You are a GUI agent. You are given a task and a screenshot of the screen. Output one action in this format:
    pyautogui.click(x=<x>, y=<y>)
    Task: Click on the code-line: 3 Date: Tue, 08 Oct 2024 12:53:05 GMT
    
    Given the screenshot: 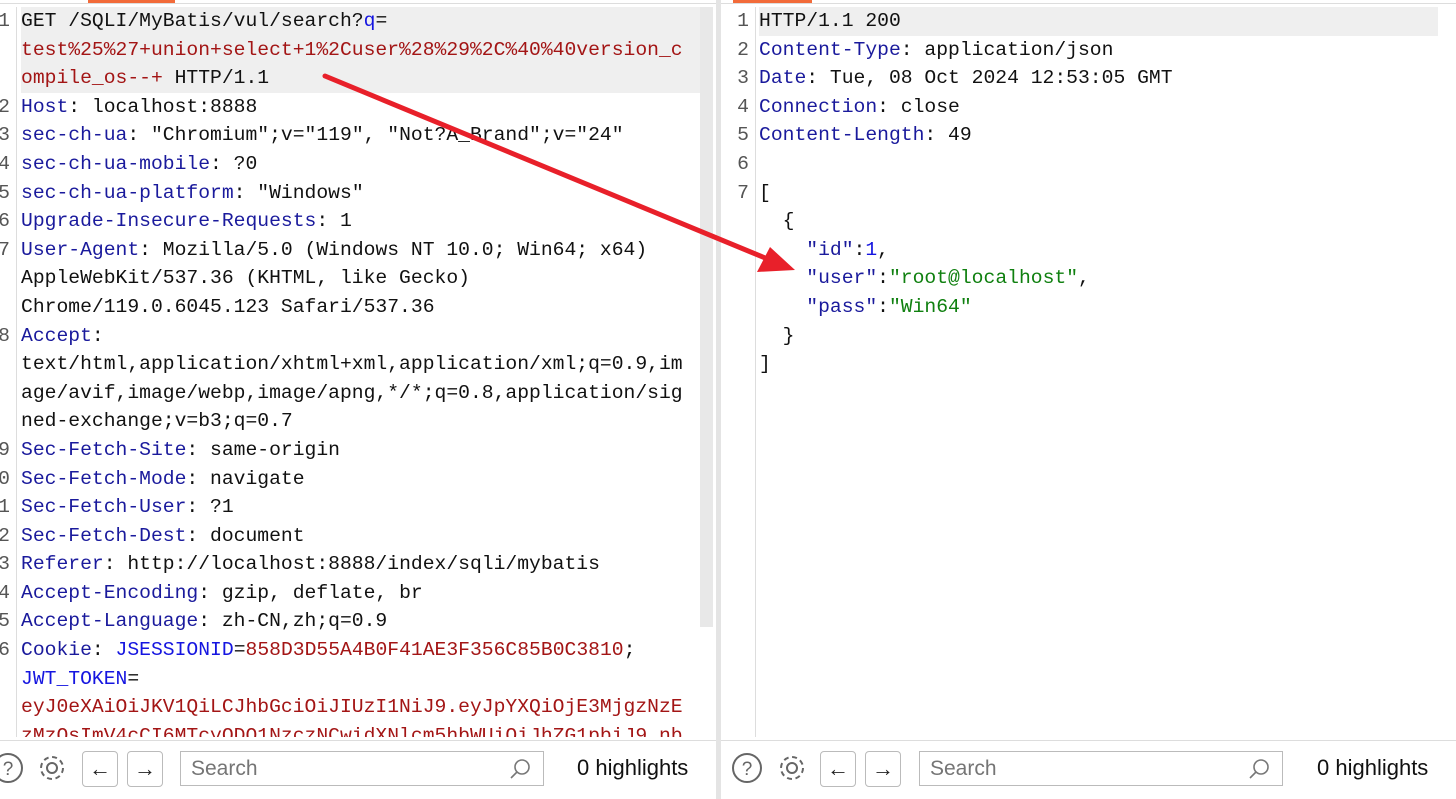 What is the action you would take?
    pyautogui.click(x=1088, y=78)
    